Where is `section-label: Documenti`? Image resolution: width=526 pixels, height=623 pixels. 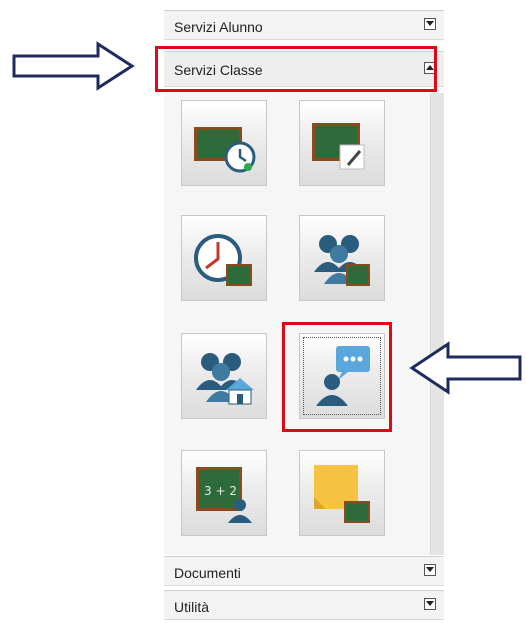
section-label: Documenti is located at coordinates (207, 573).